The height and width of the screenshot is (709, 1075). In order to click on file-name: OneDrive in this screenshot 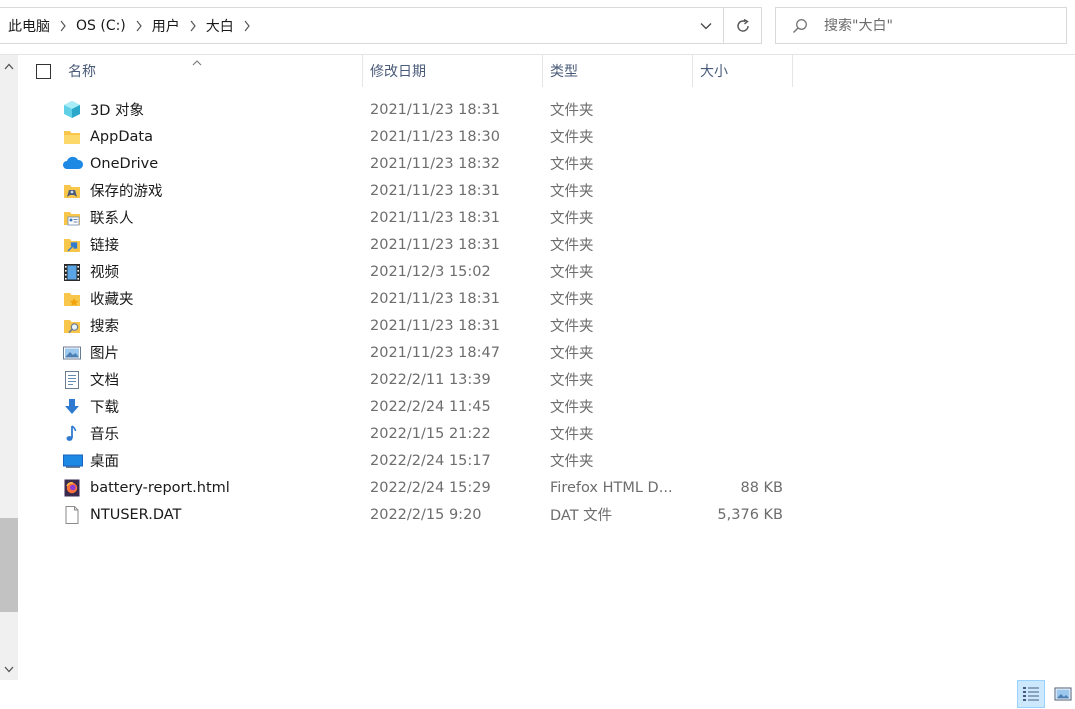, I will do `click(124, 163)`.